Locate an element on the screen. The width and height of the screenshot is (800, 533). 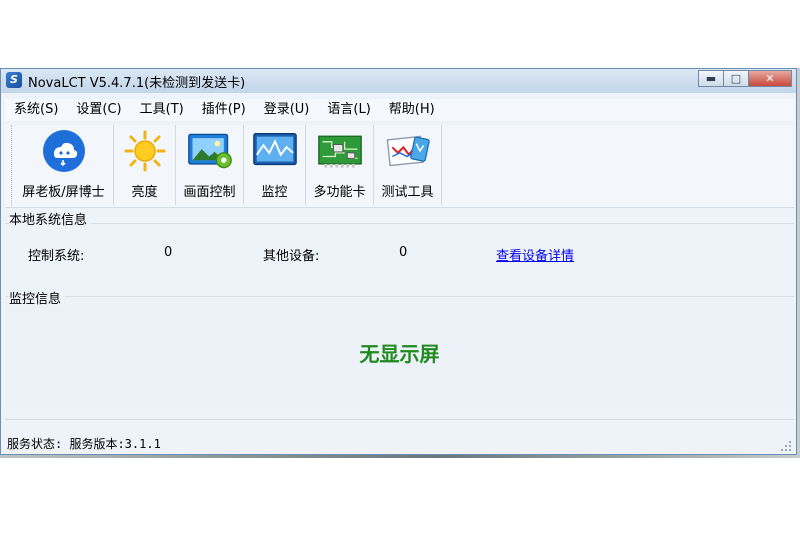
close-button: ✕ is located at coordinates (770, 78).